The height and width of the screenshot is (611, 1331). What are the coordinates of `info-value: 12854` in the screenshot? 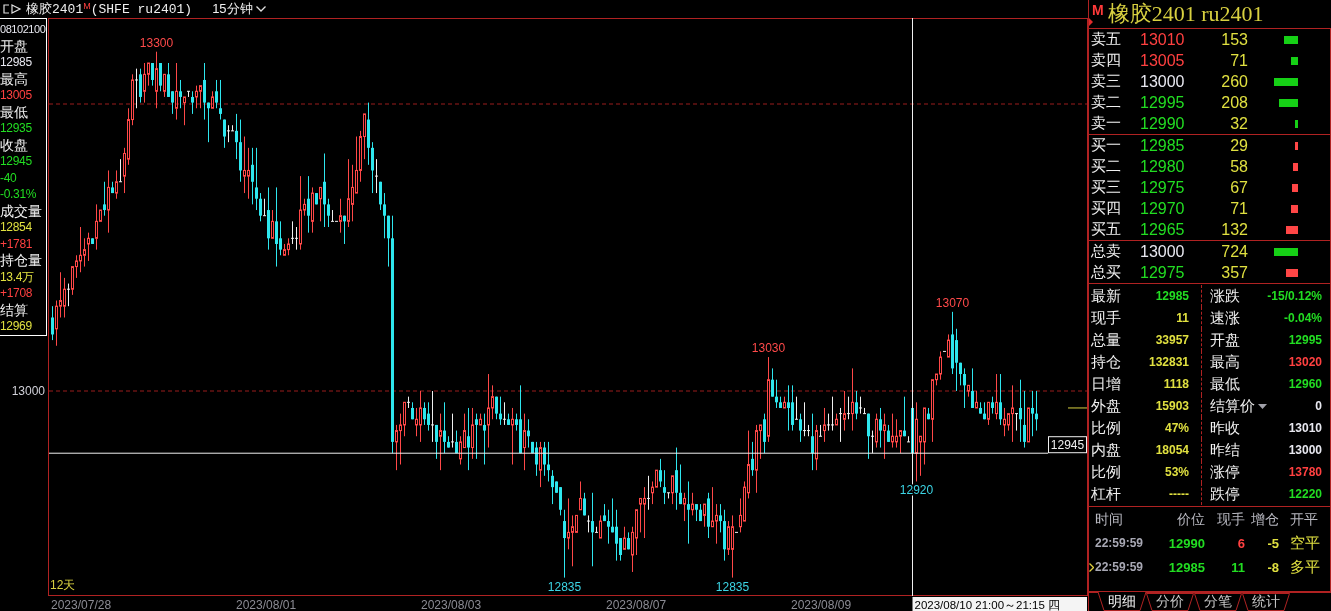 It's located at (16, 227).